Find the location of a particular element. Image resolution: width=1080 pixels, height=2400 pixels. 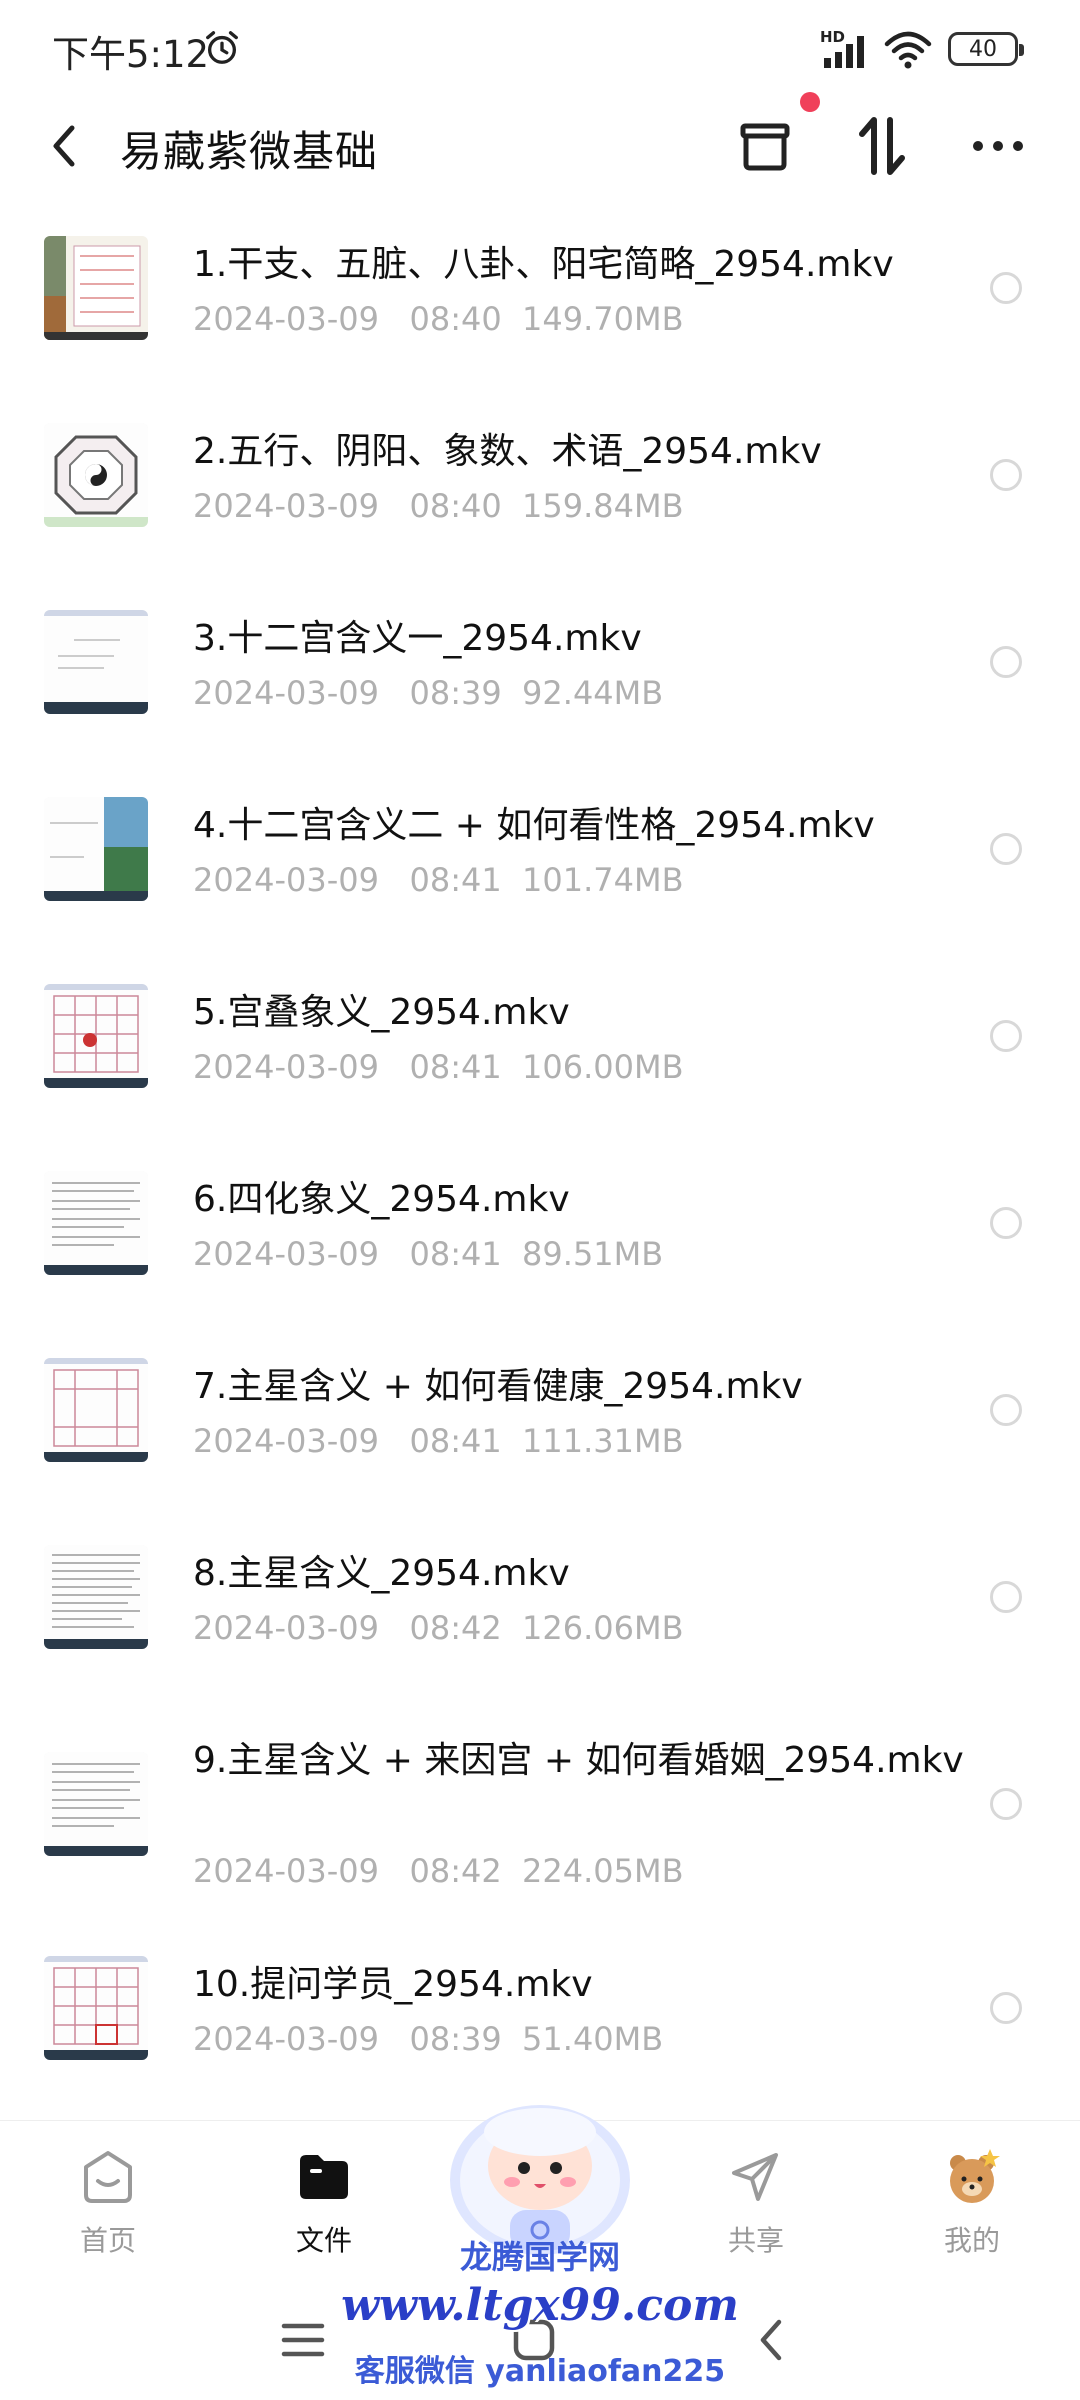

home-face-icon is located at coordinates (108, 2177).